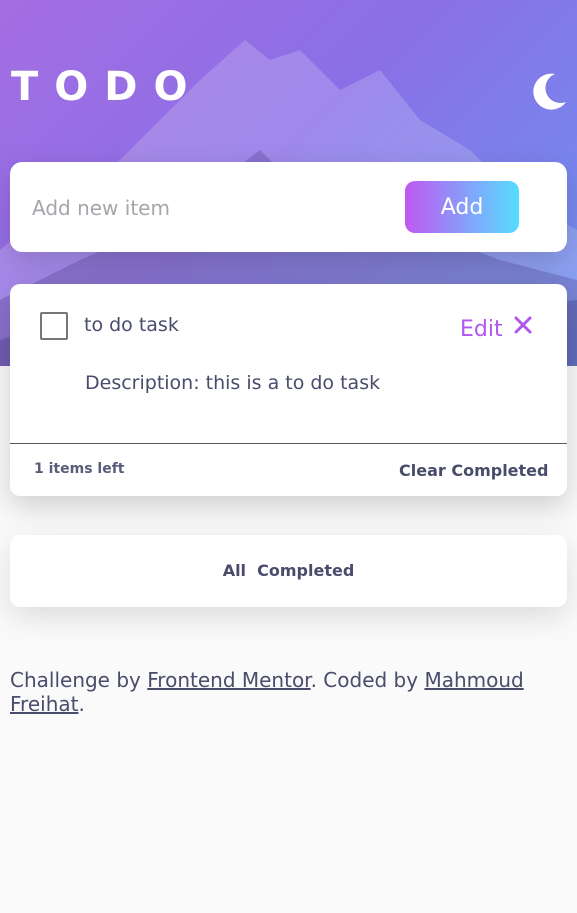 This screenshot has height=913, width=577. Describe the element at coordinates (79, 680) in the screenshot. I see `attribution-prefix: Challenge by` at that location.